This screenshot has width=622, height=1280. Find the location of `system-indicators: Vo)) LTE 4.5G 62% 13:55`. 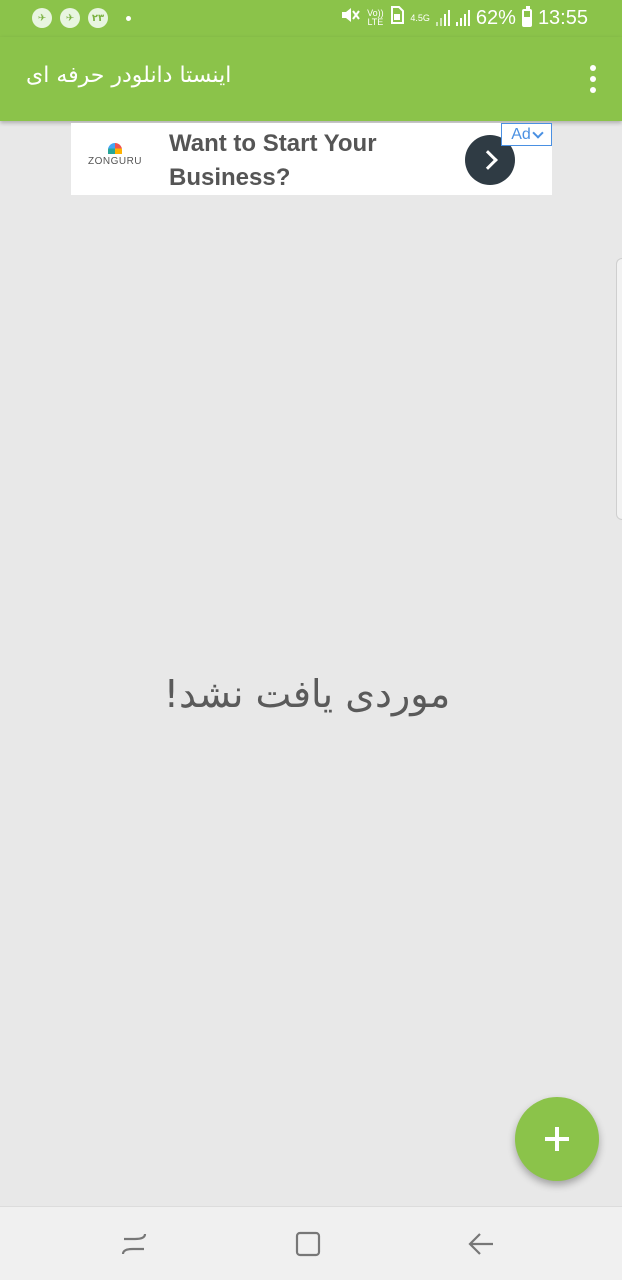

system-indicators: Vo)) LTE 4.5G 62% 13:55 is located at coordinates (464, 18).